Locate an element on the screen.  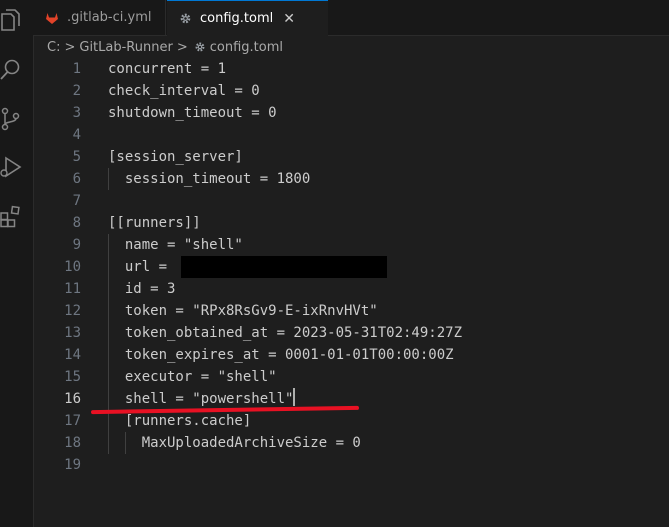
source-control-icon is located at coordinates (12, 119).